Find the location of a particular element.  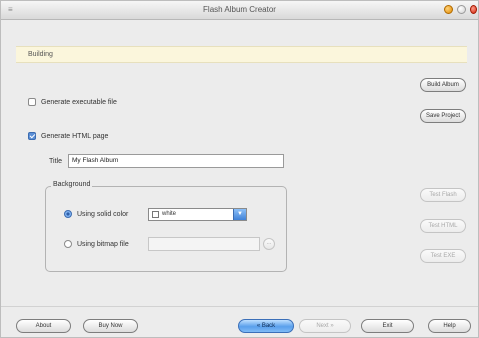

generate-executable-checkbox is located at coordinates (32, 102).